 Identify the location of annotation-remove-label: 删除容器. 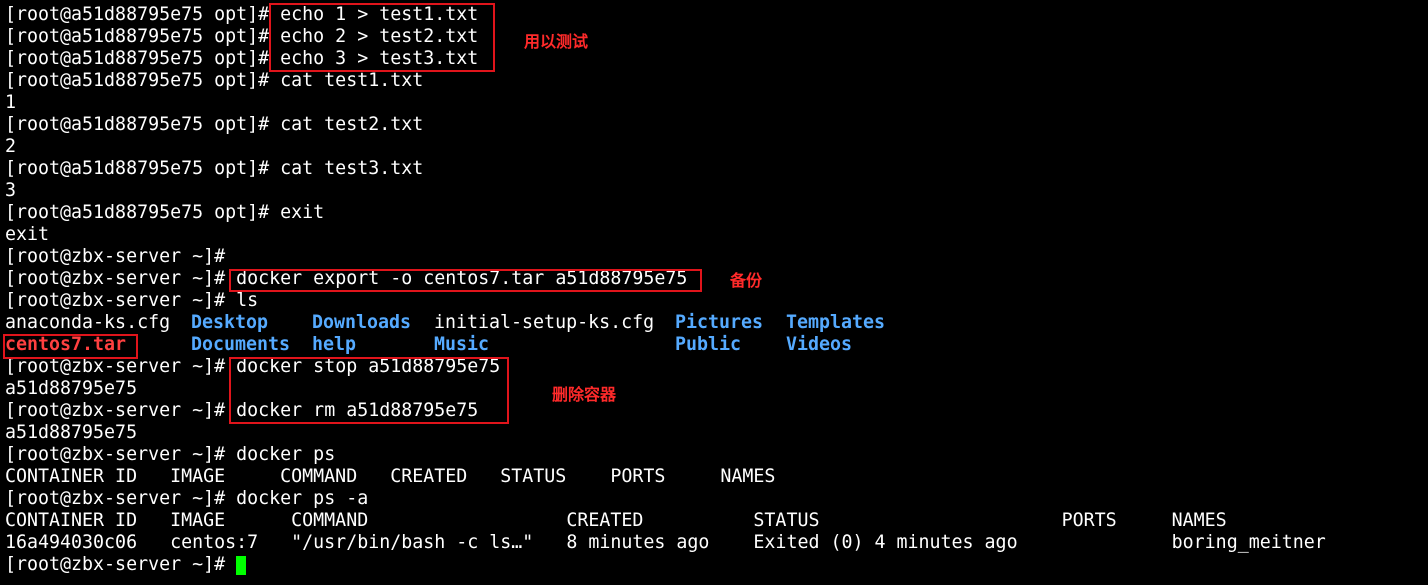
(584, 394).